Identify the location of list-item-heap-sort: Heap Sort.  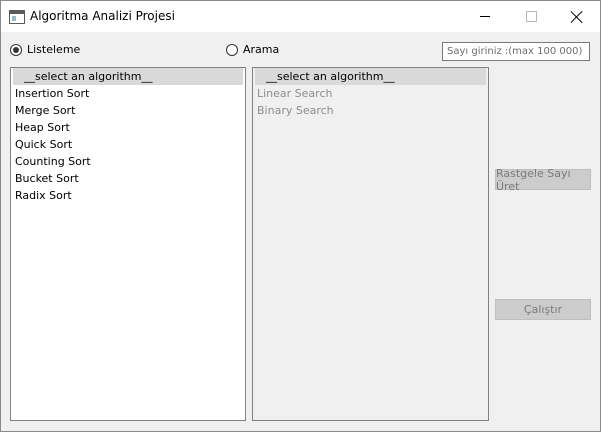
(128, 127).